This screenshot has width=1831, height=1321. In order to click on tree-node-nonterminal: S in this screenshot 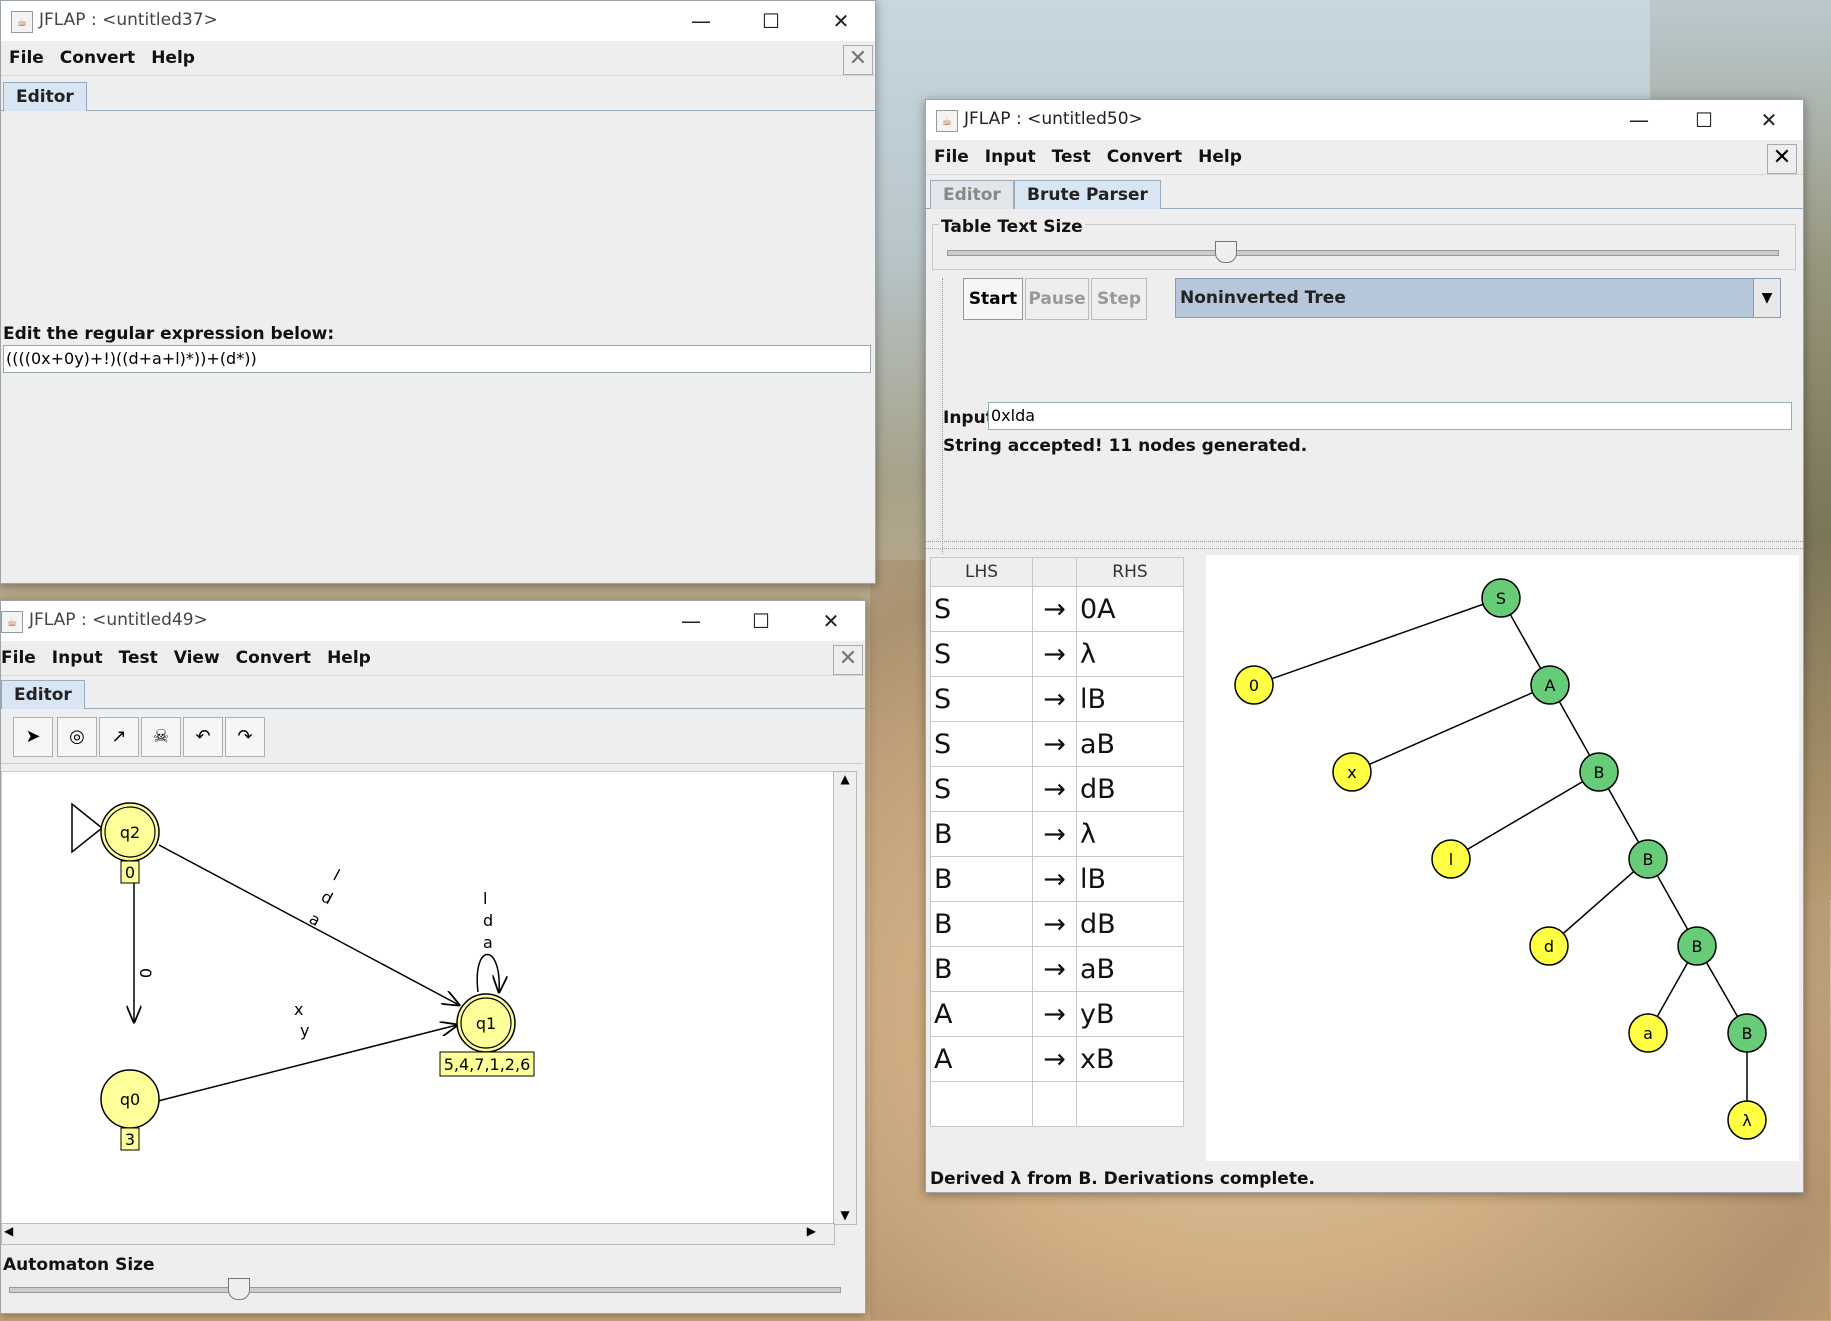, I will do `click(1501, 598)`.